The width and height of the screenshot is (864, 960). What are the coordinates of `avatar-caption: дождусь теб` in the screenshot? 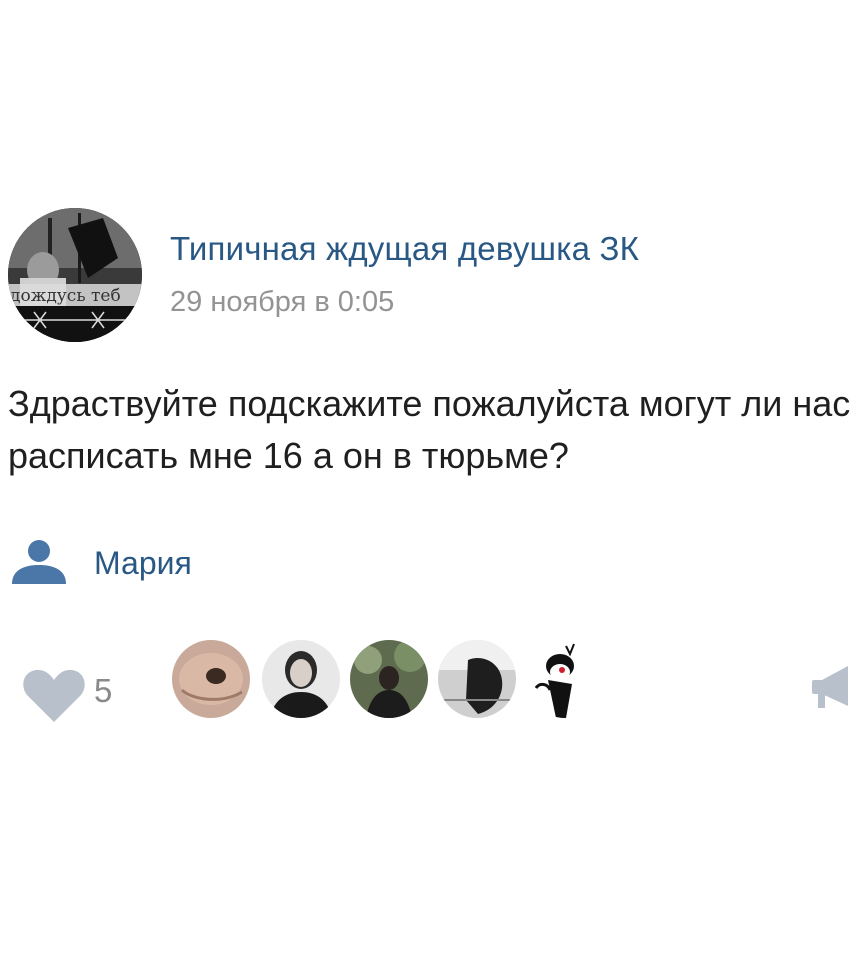 It's located at (65, 296).